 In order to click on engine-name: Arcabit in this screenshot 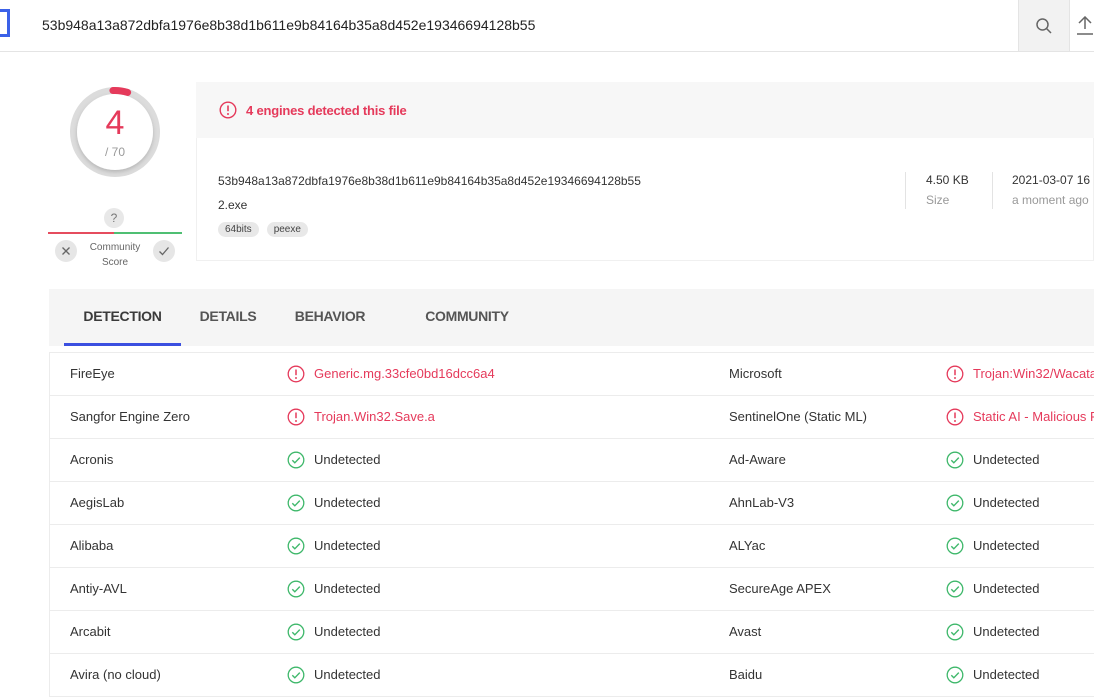, I will do `click(90, 631)`.